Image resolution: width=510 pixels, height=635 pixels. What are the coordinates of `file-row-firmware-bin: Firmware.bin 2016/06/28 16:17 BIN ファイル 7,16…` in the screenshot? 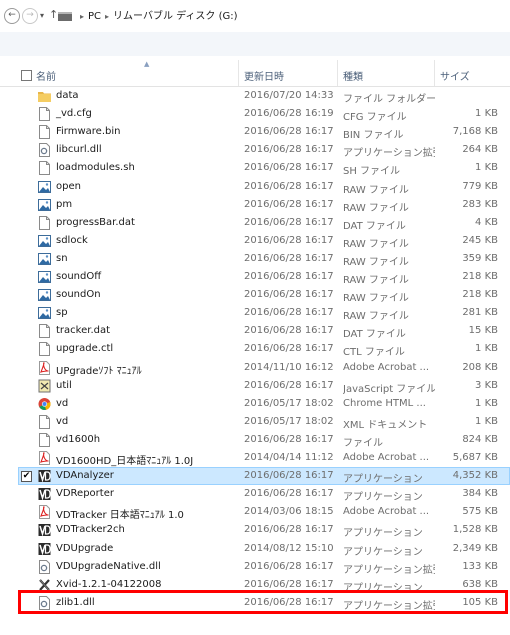 It's located at (255, 132).